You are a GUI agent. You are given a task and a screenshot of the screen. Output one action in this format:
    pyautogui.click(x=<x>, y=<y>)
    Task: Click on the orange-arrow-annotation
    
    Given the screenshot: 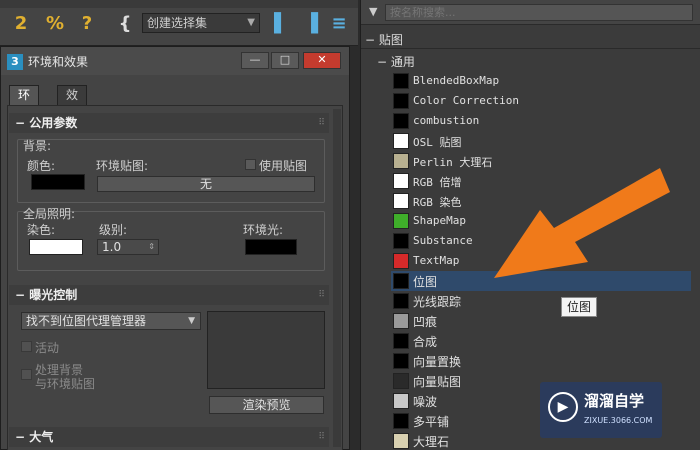 What is the action you would take?
    pyautogui.click(x=582, y=223)
    